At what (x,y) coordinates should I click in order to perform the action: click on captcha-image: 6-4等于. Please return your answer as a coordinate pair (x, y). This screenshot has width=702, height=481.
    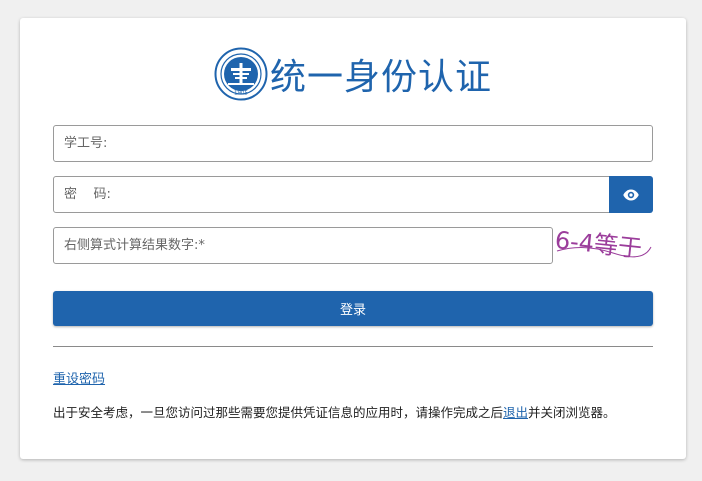
    Looking at the image, I should click on (603, 243).